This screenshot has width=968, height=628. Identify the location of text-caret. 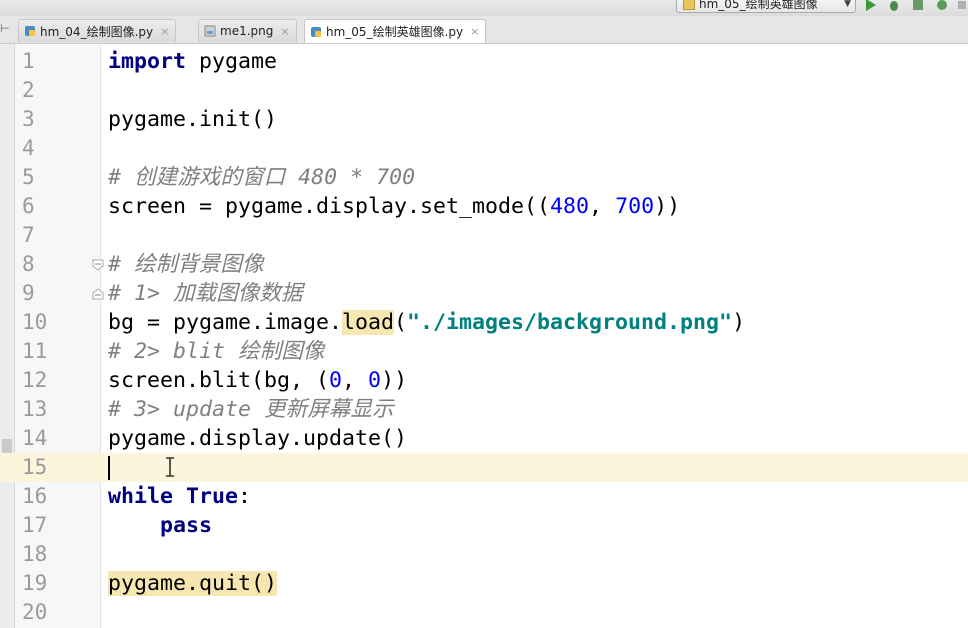
(109, 468).